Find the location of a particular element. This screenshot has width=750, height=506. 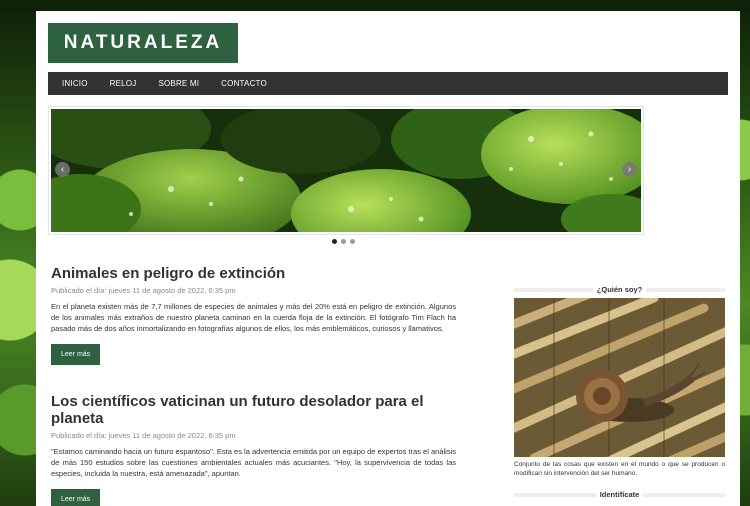

sidebar-login-title: Identifícate is located at coordinates (619, 494).